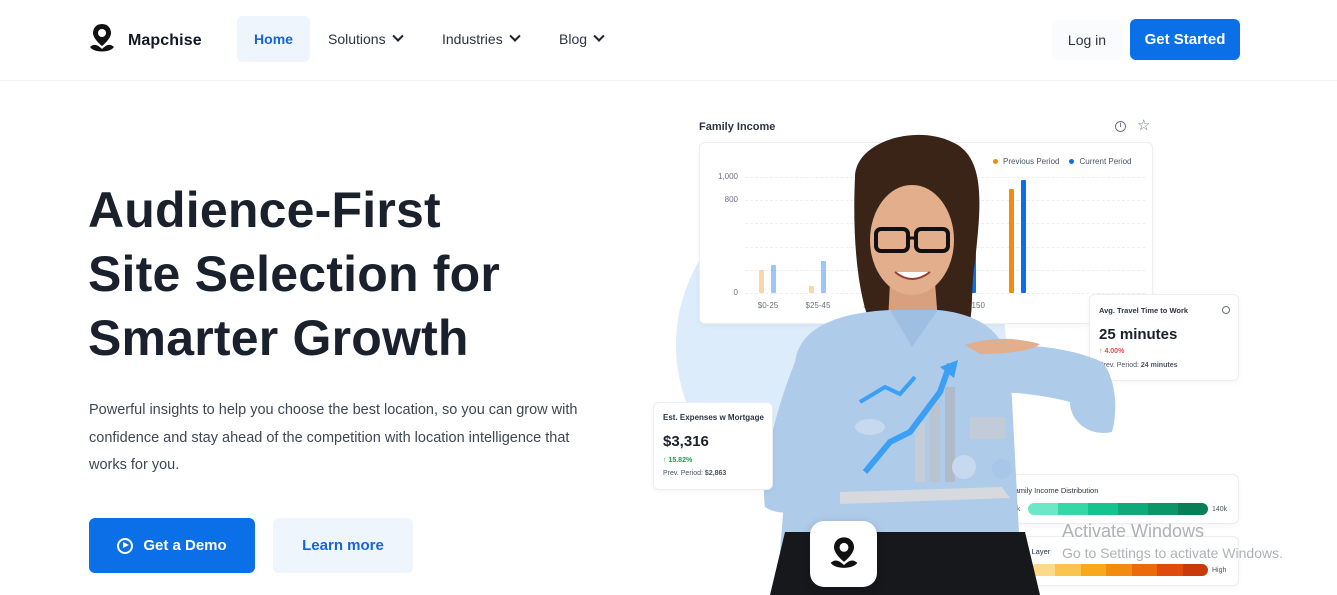 The image size is (1337, 595). What do you see at coordinates (1226, 310) in the screenshot?
I see `info-icon` at bounding box center [1226, 310].